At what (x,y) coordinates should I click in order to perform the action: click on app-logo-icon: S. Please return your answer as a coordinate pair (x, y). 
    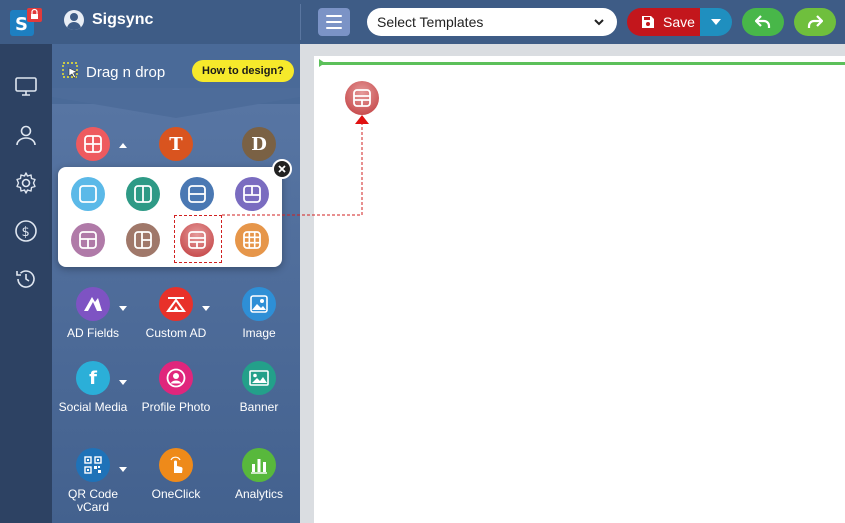
    Looking at the image, I should click on (26, 23).